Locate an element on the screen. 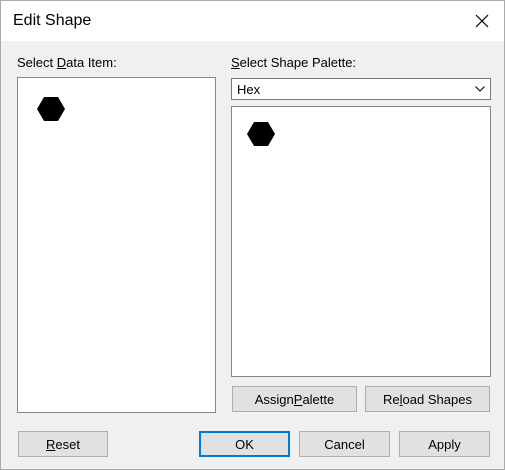  palette-shape-item is located at coordinates (261, 134).